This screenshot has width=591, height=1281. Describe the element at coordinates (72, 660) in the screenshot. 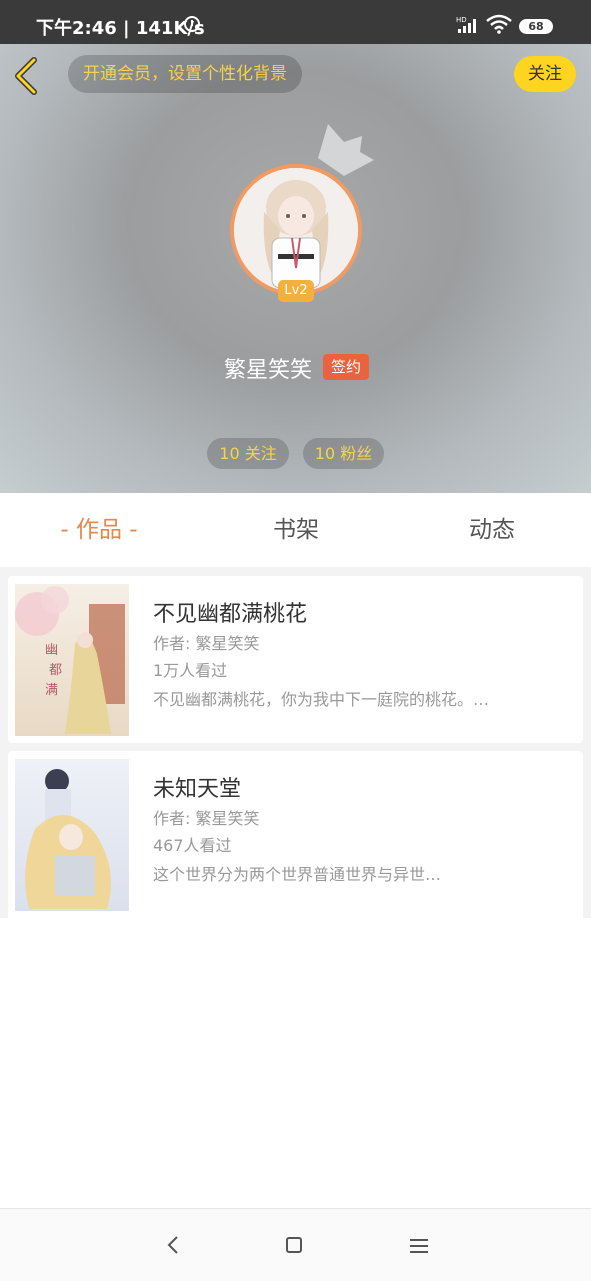

I see `book-cover: 幽 都 满` at that location.